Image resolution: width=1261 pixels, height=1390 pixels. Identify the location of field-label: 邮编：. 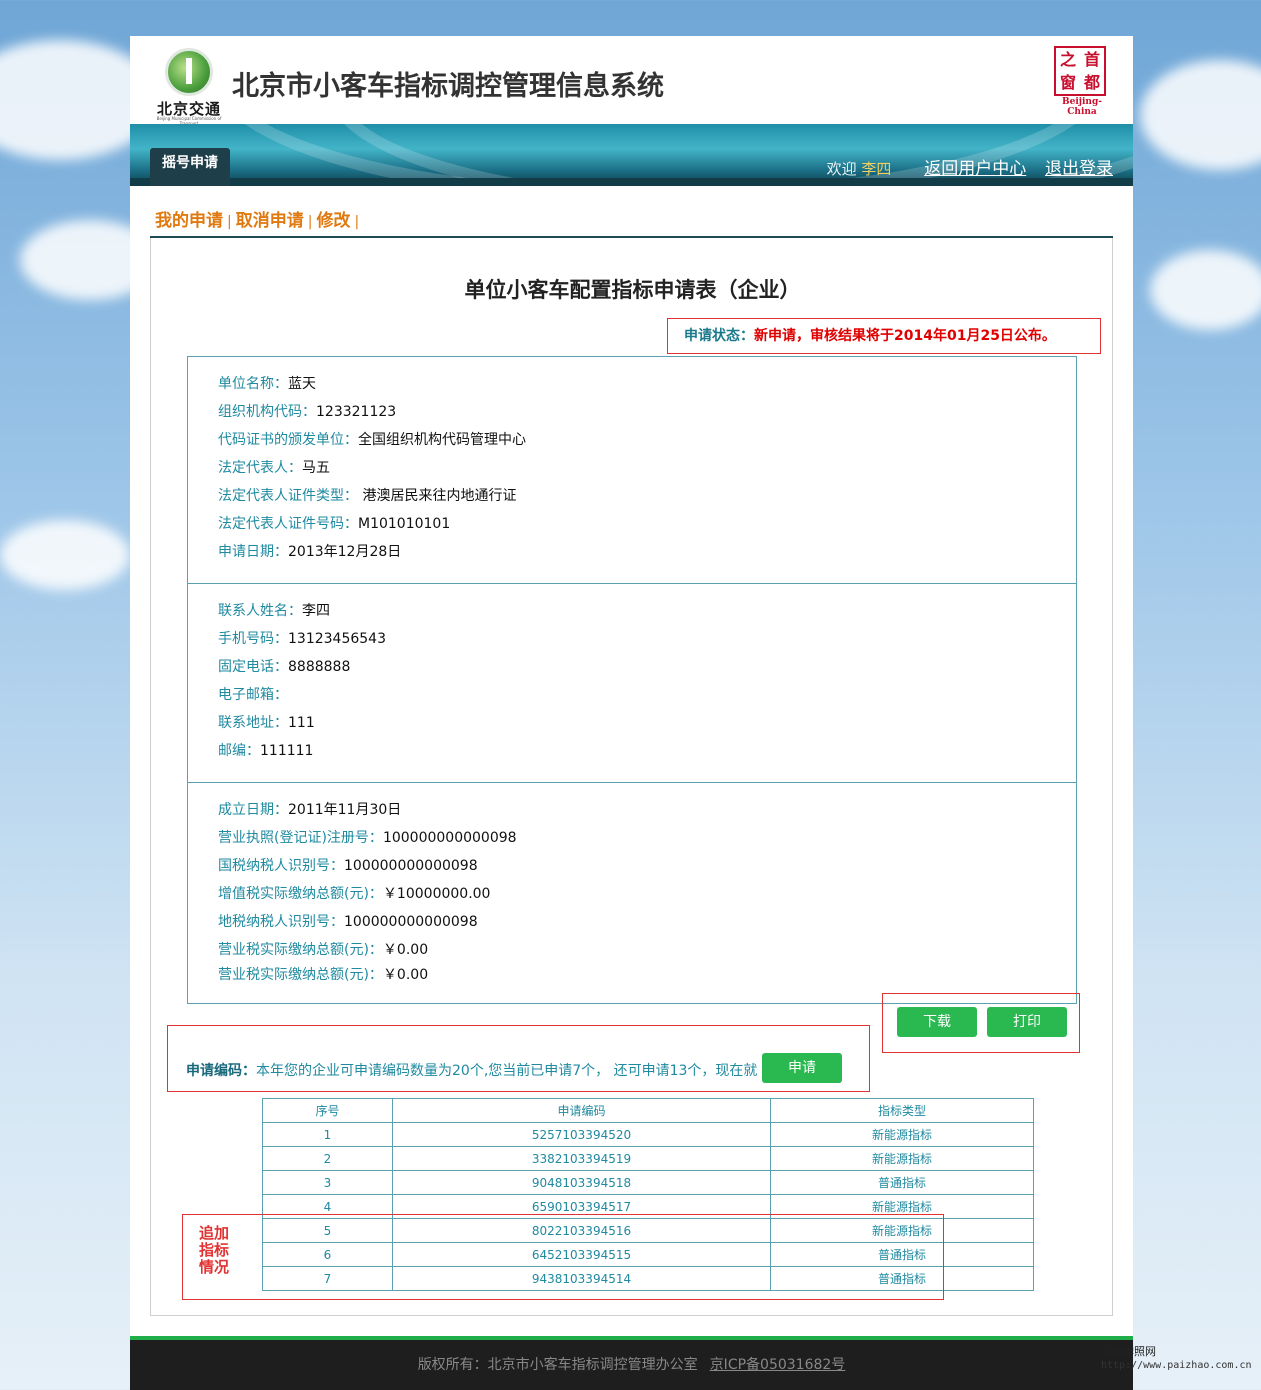
(239, 751).